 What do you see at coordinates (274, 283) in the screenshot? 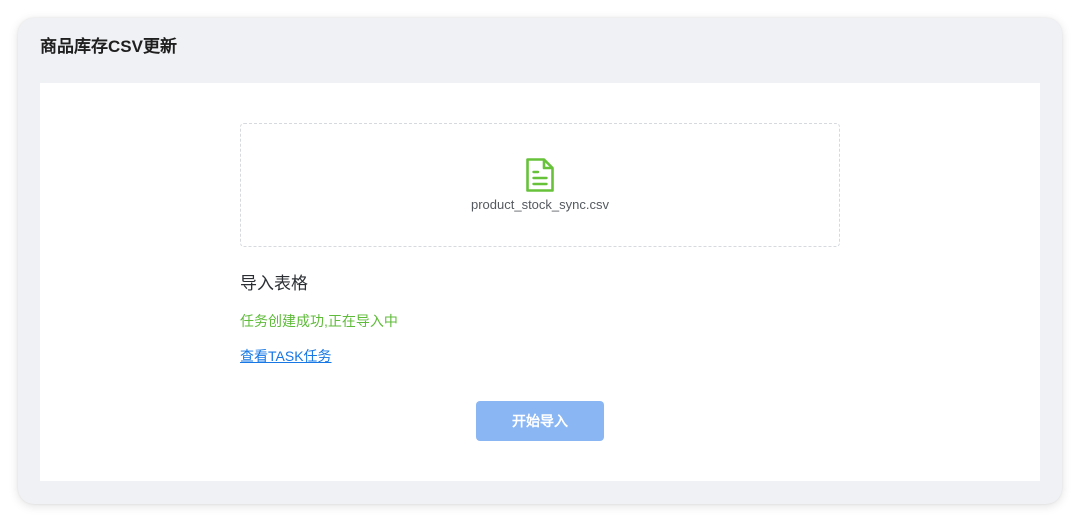
I see `import-table-heading: 导入表格` at bounding box center [274, 283].